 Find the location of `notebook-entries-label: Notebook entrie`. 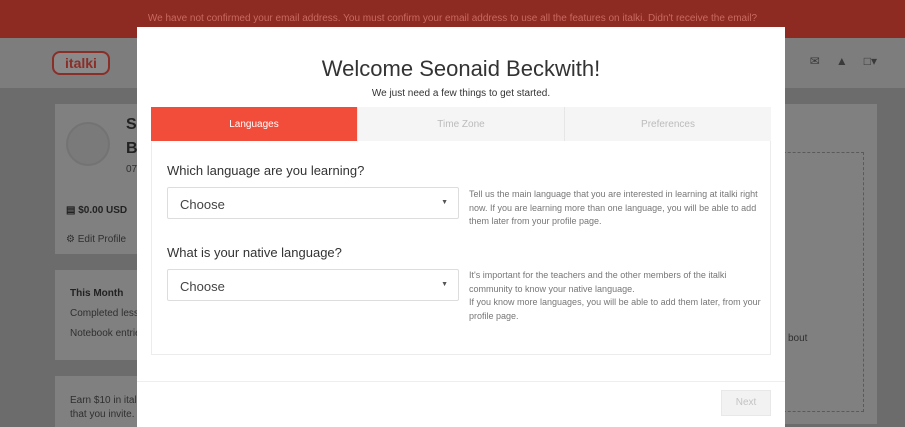

notebook-entries-label: Notebook entrie is located at coordinates (105, 333).